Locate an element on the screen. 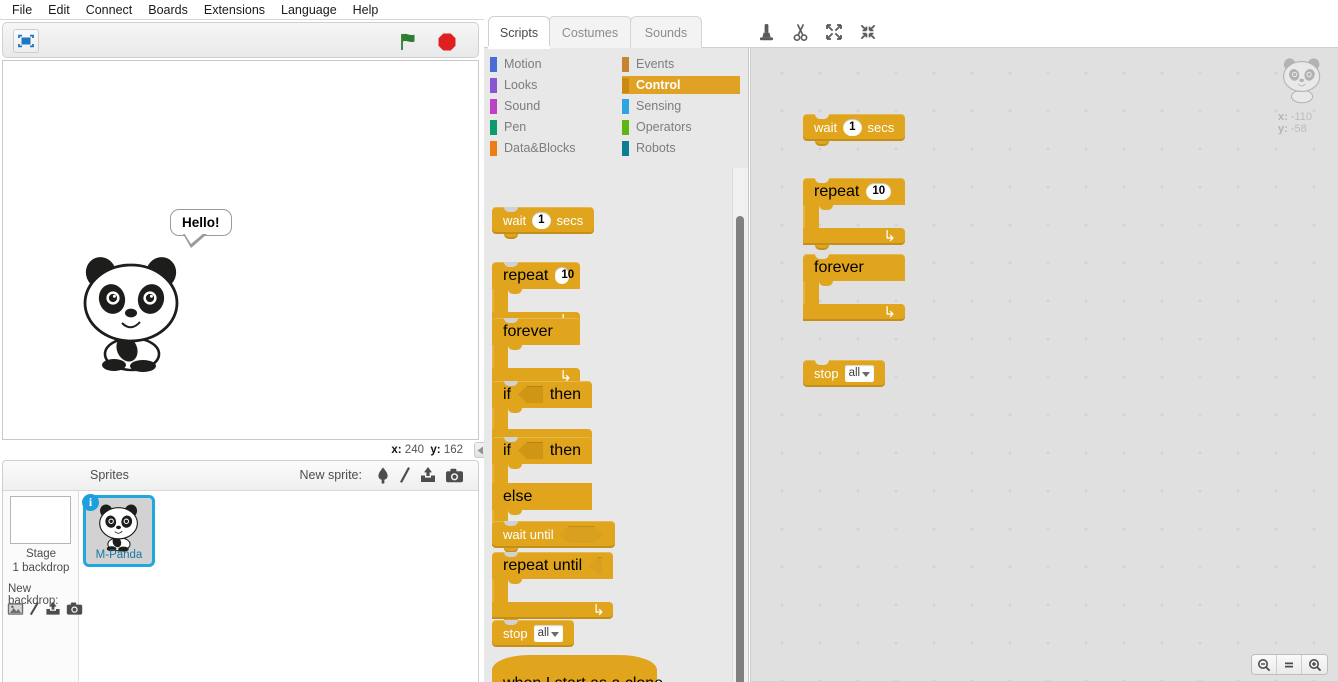 The height and width of the screenshot is (682, 1338). category-label: Data&Blocks is located at coordinates (540, 148).